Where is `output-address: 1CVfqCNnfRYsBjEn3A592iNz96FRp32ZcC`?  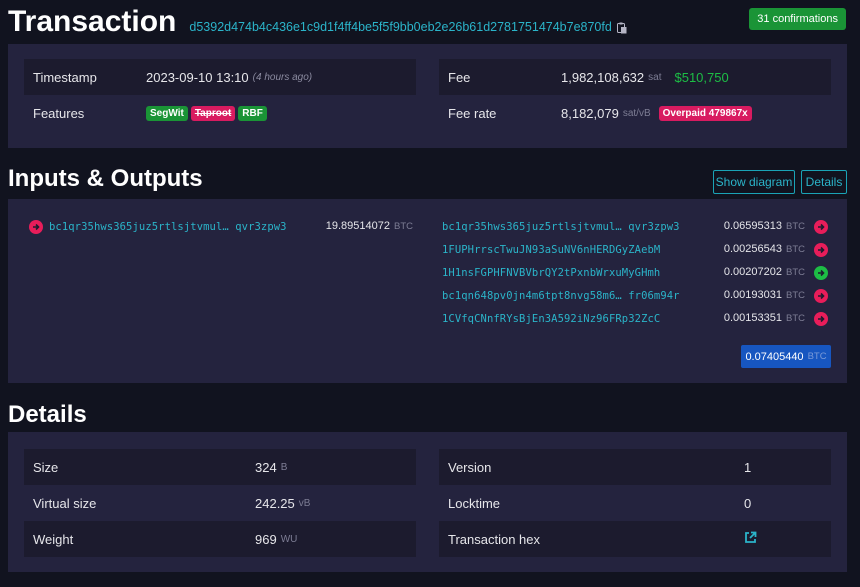 output-address: 1CVfqCNnfRYsBjEn3A592iNz96FRp32ZcC is located at coordinates (551, 319).